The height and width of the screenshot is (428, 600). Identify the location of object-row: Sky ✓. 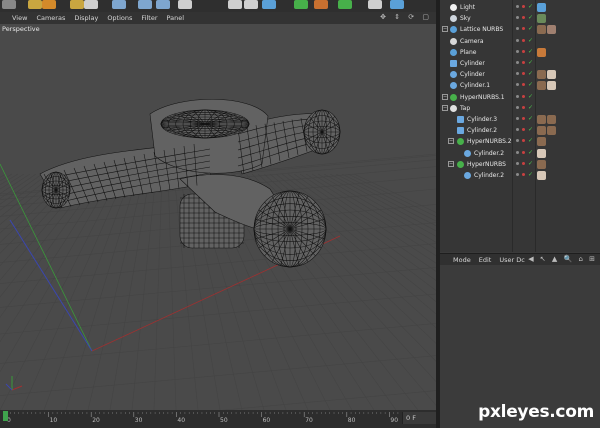
(520, 18).